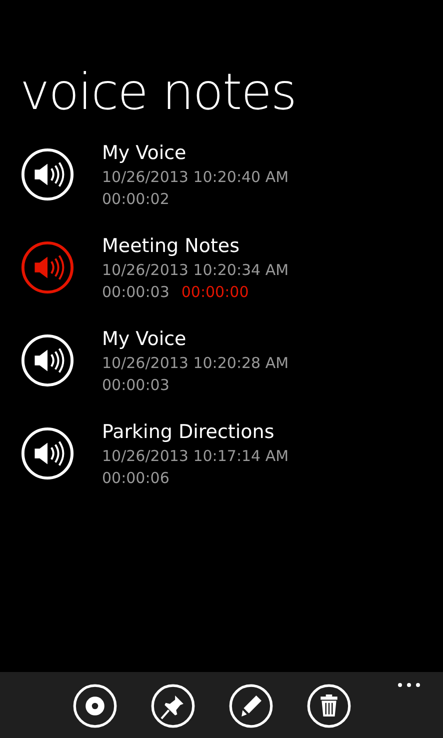 The height and width of the screenshot is (738, 443). Describe the element at coordinates (136, 199) in the screenshot. I see `note-duration: 00:00:02` at that location.